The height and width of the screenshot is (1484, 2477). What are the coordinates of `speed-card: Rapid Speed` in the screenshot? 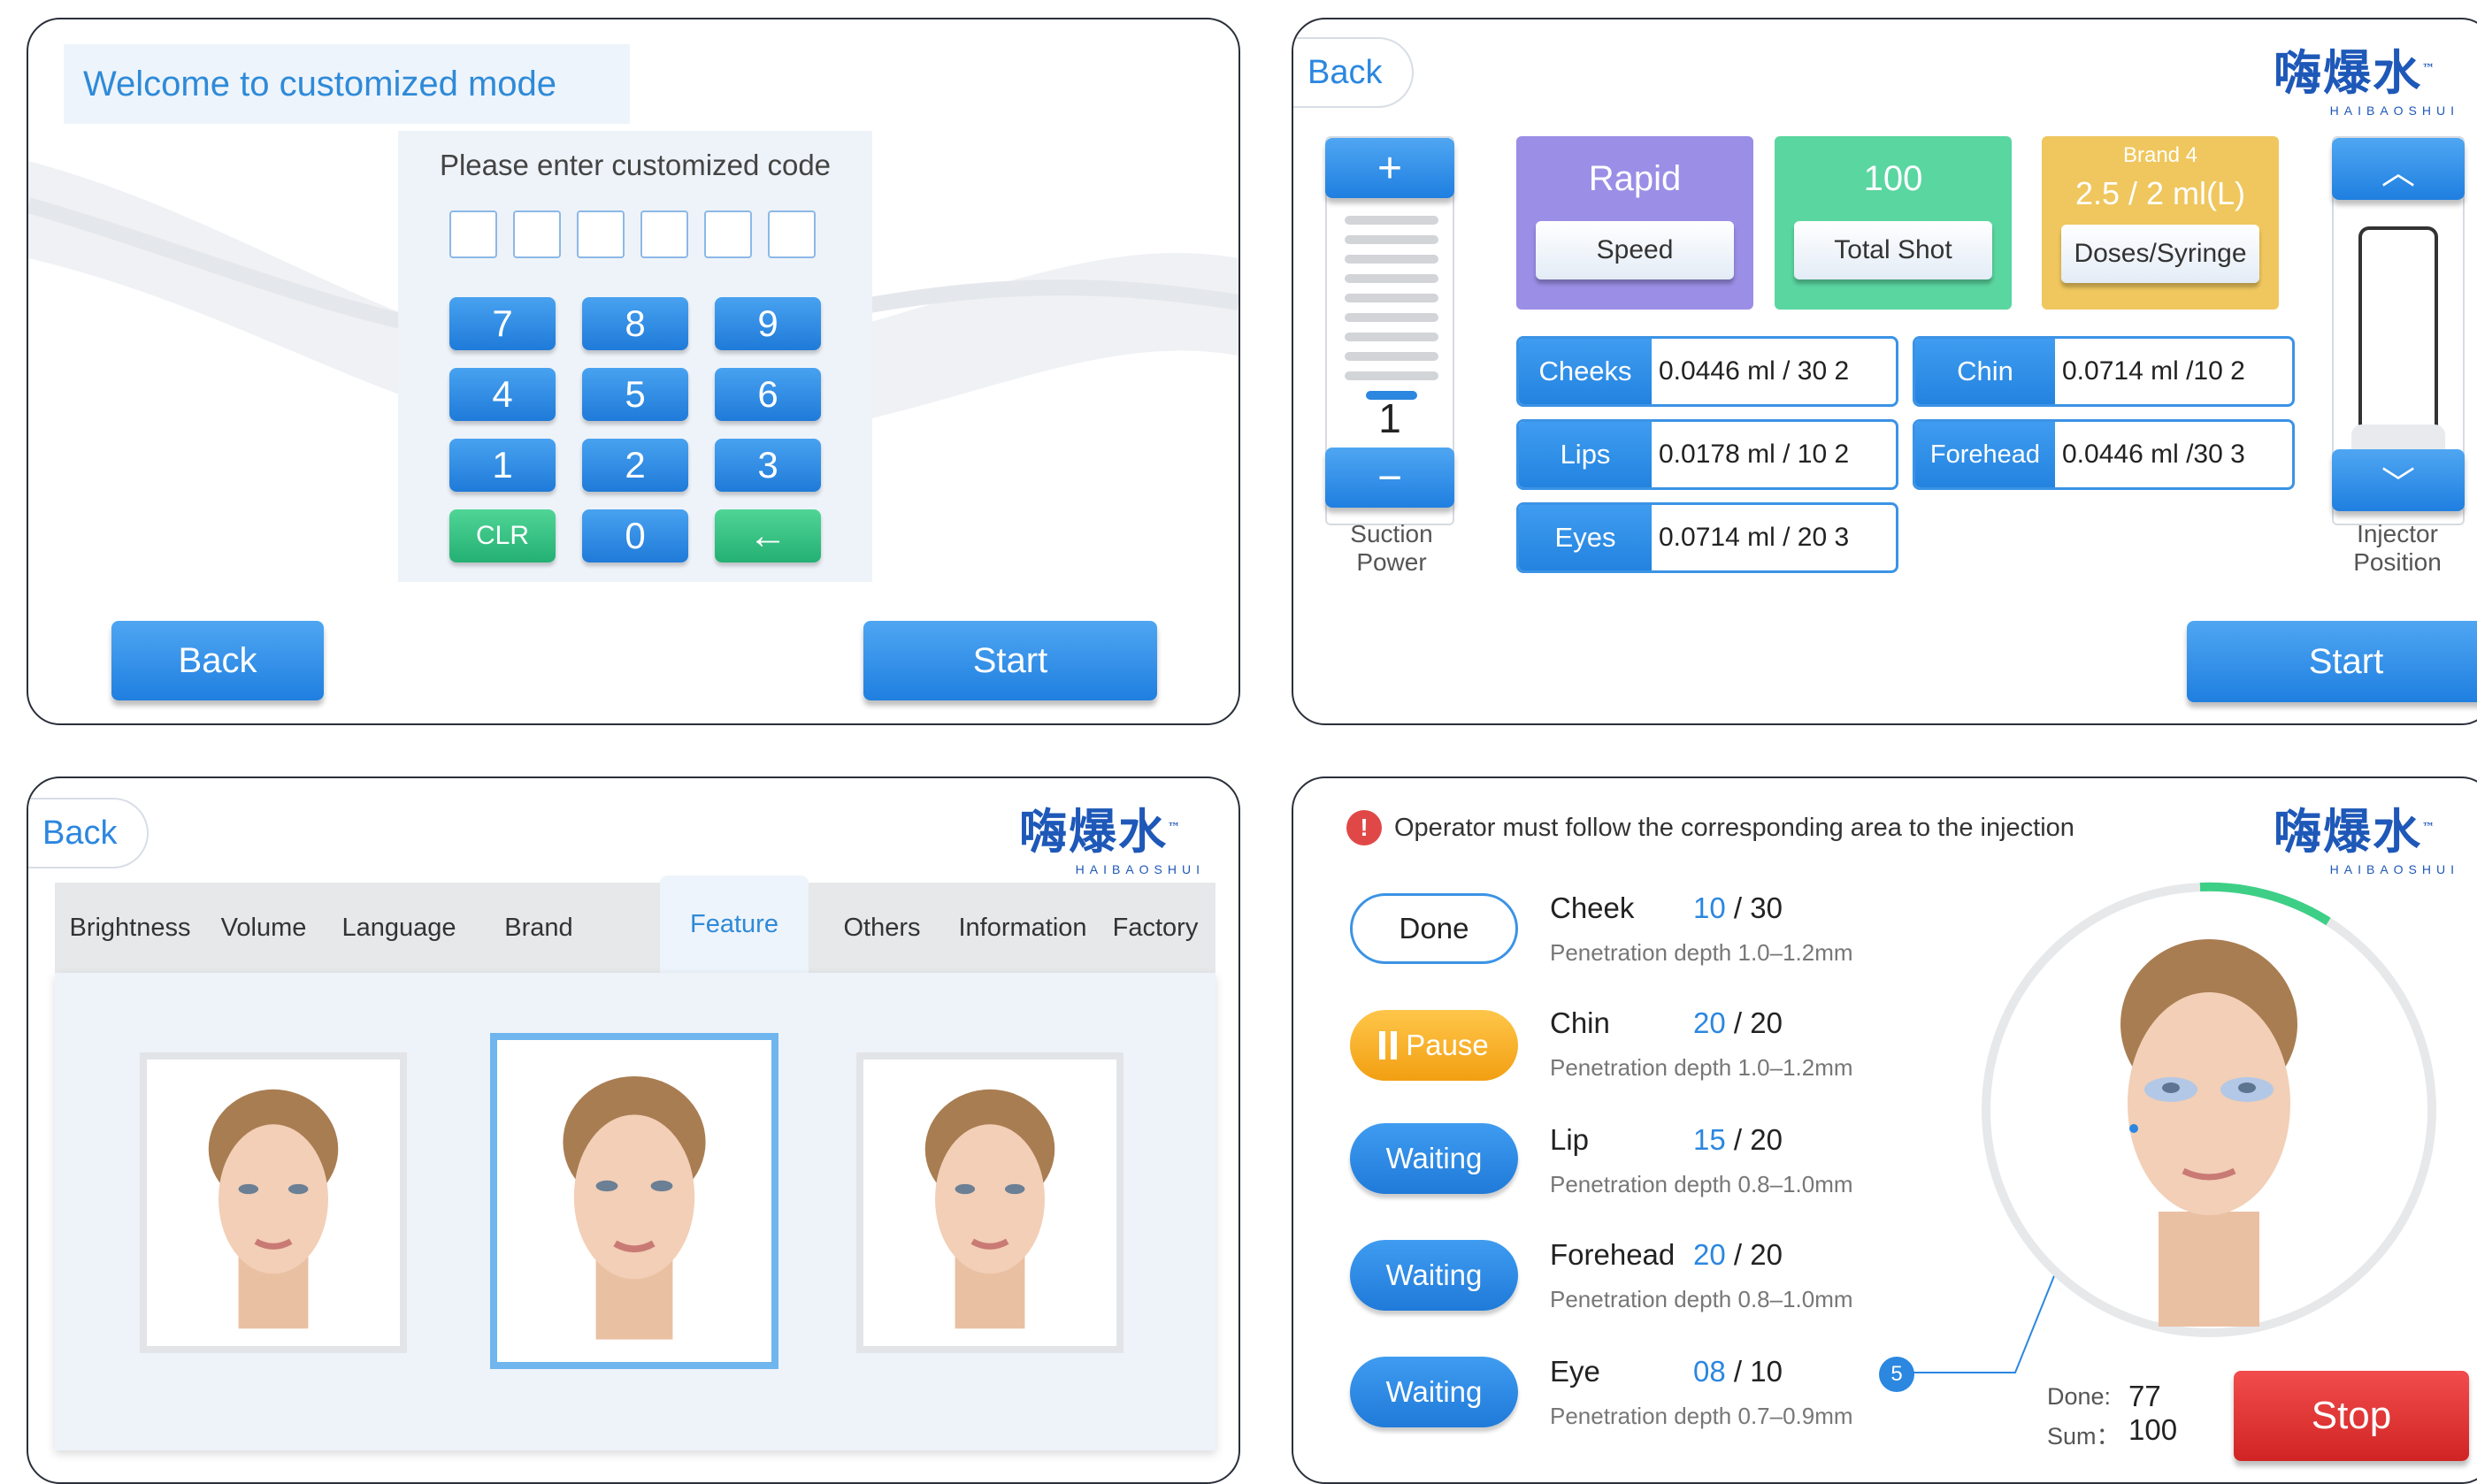 It's located at (1634, 223).